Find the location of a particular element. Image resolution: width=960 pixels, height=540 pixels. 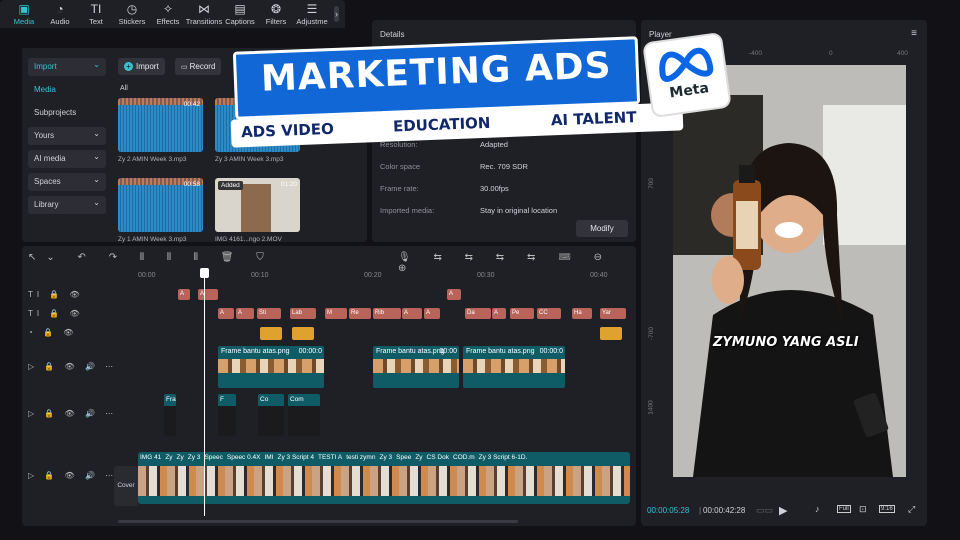

overlay-clip: Co is located at coordinates (271, 415).